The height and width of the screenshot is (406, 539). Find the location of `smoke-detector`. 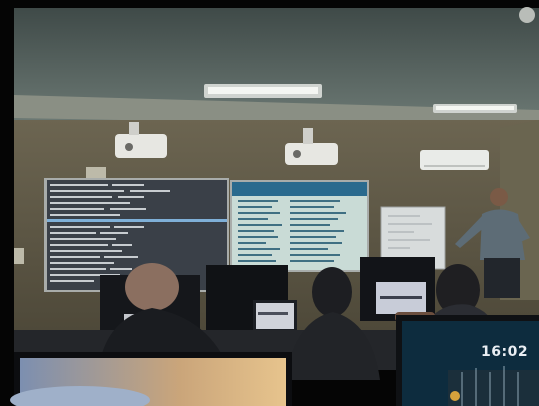

smoke-detector is located at coordinates (527, 15).